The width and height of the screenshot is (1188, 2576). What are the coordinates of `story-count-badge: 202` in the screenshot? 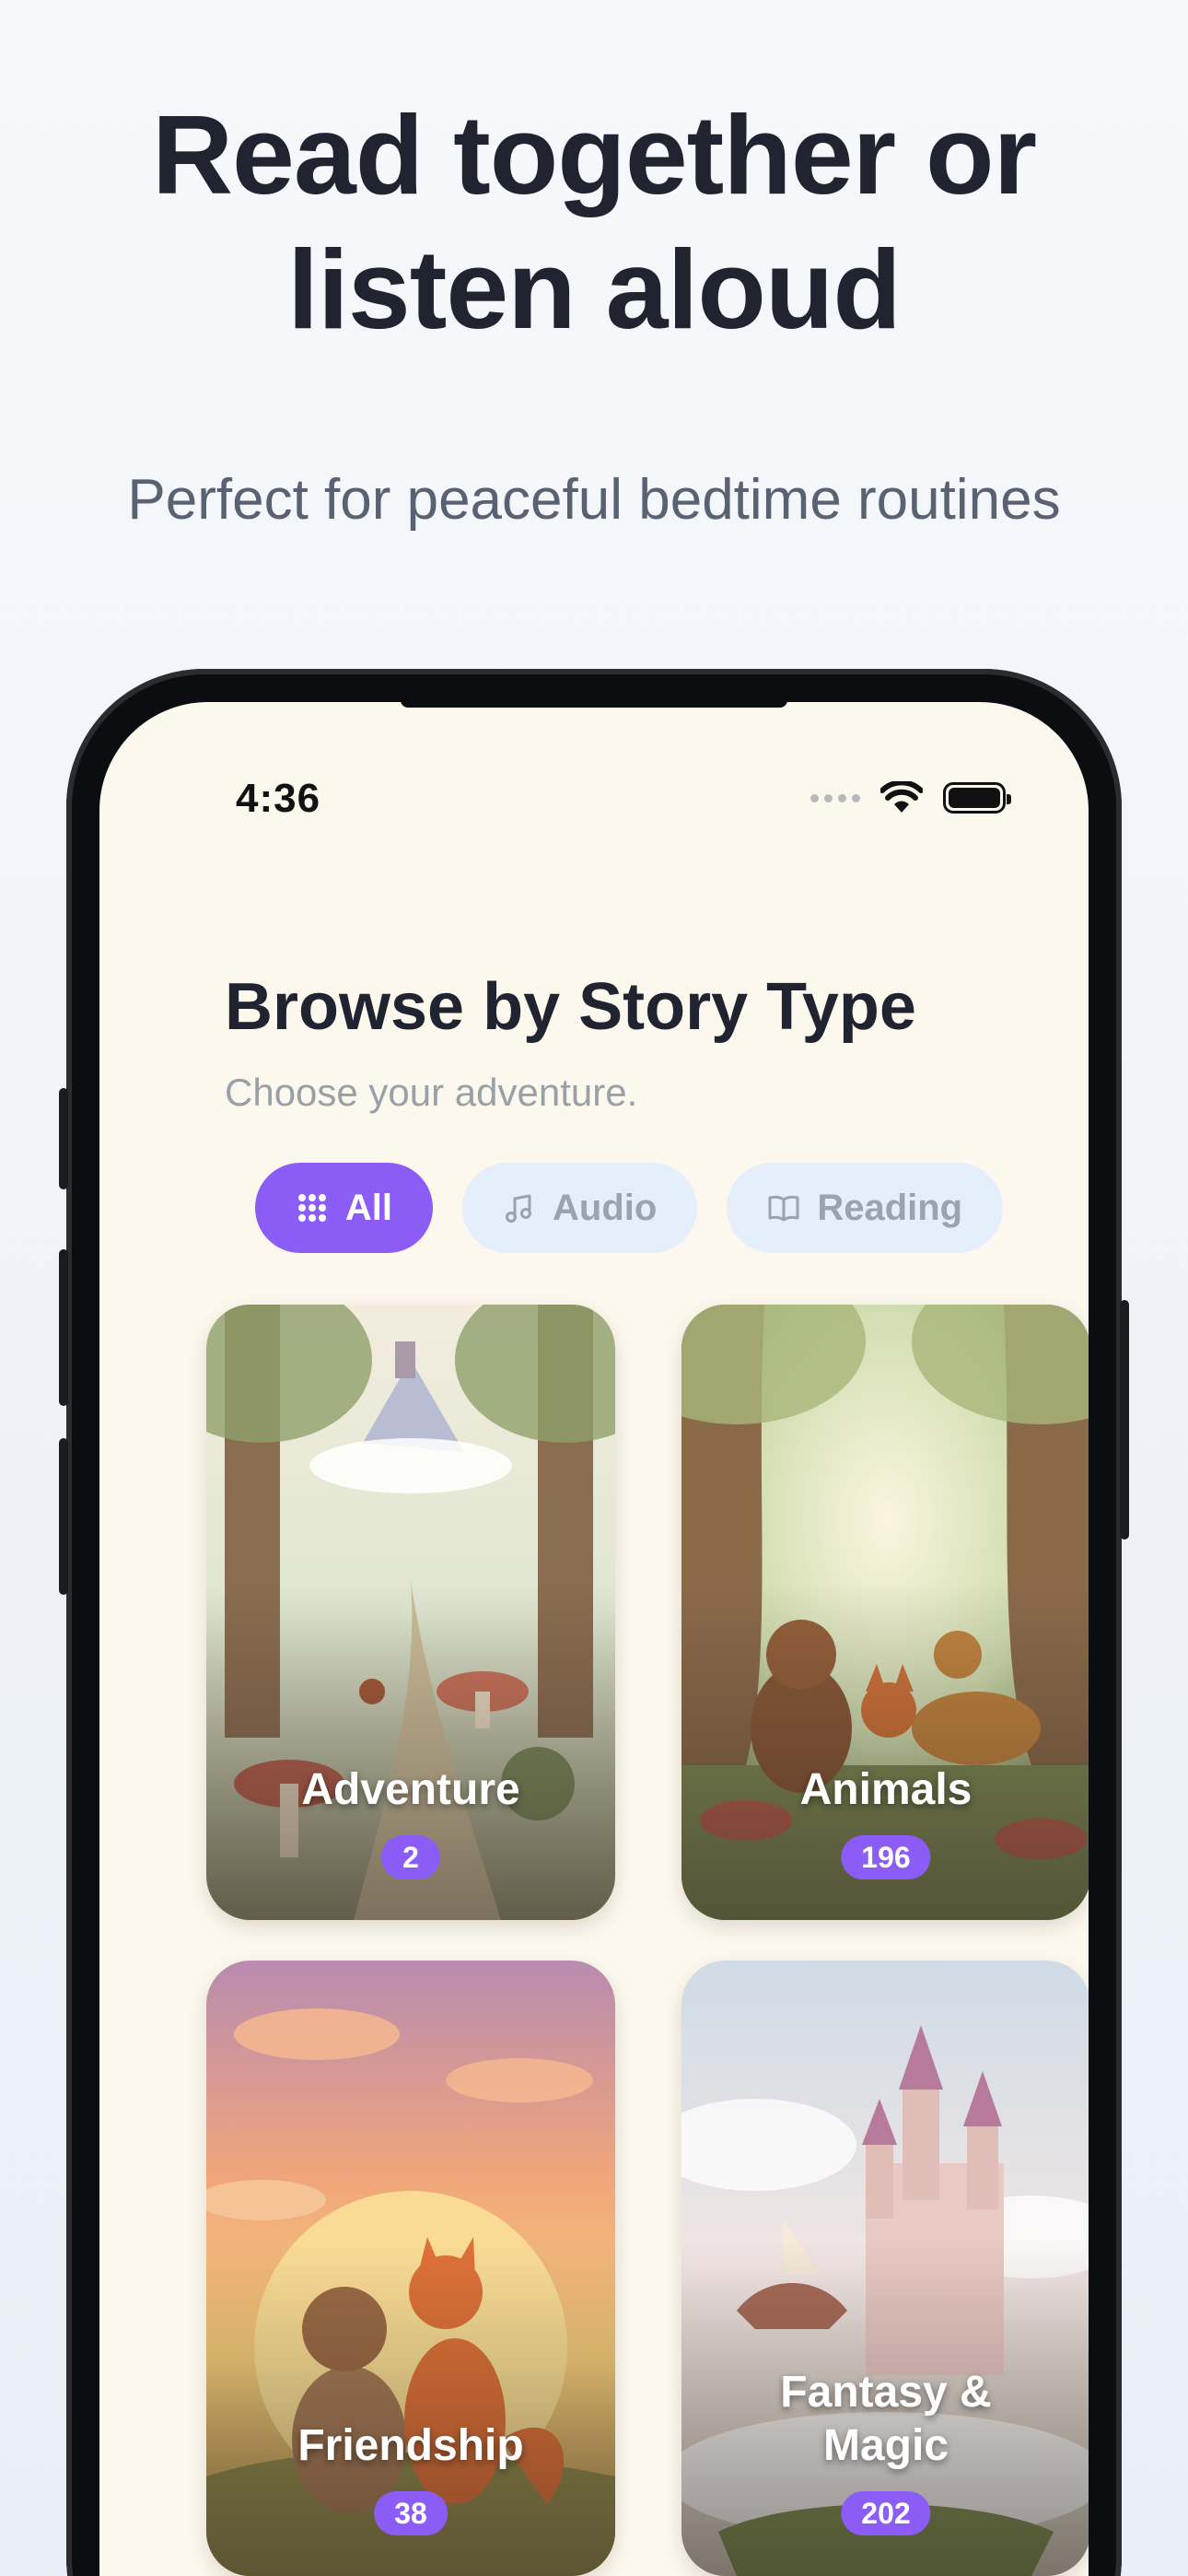 It's located at (886, 2513).